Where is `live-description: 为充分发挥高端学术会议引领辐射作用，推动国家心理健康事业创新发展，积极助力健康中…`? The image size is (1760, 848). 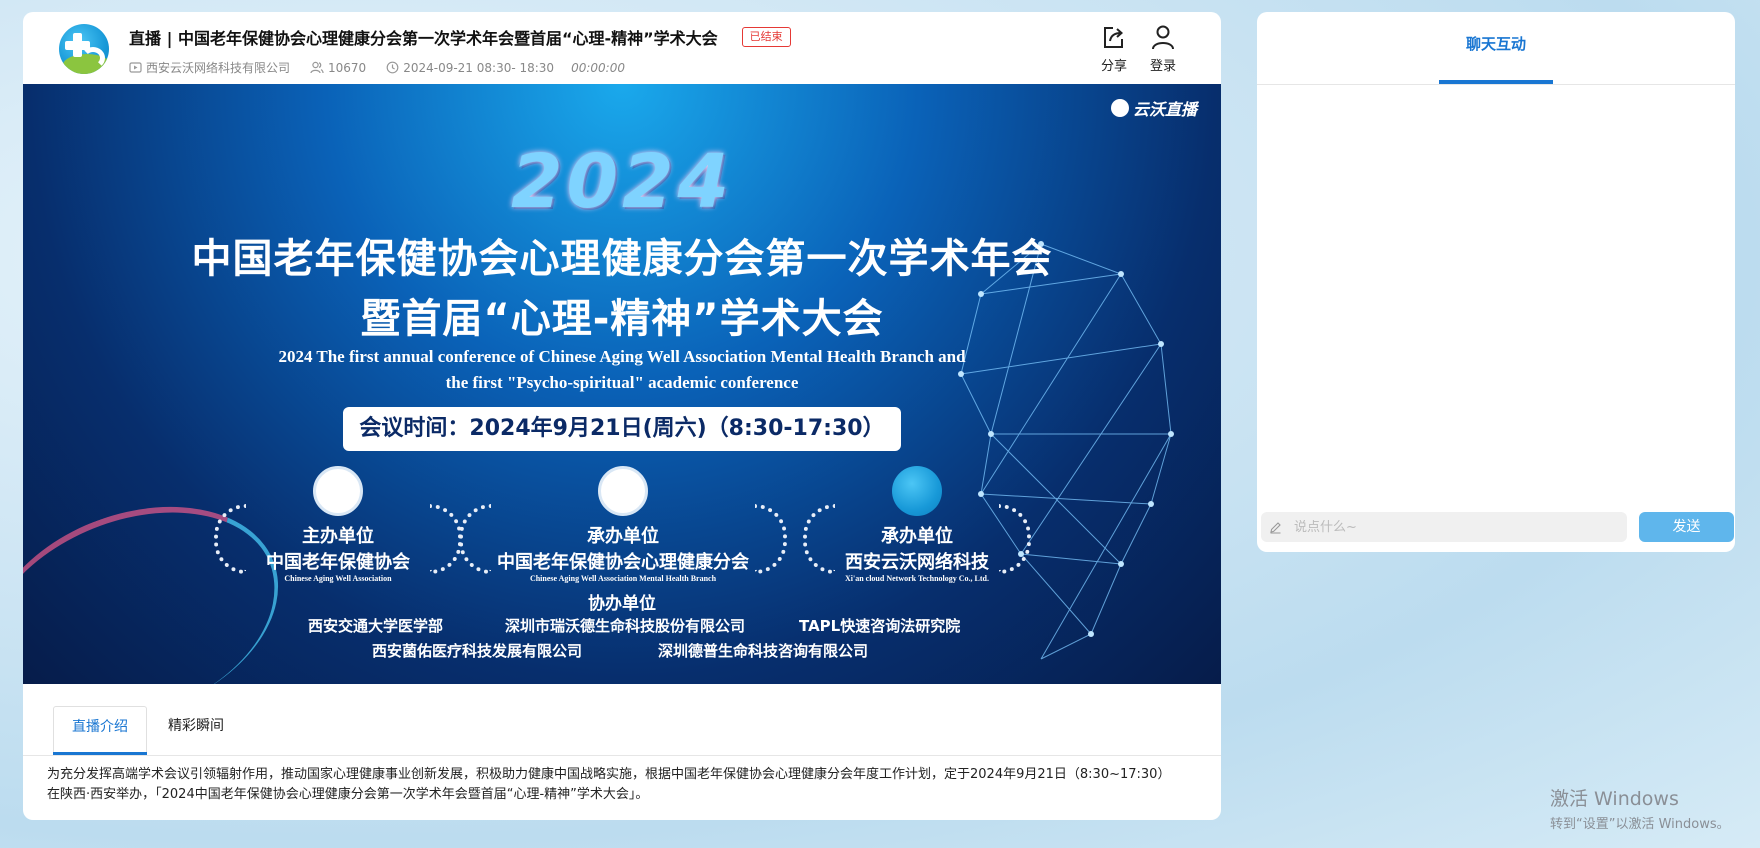
live-description: 为充分发挥高端学术会议引领辐射作用，推动国家心理健康事业创新发展，积极助力健康中… is located at coordinates (605, 784).